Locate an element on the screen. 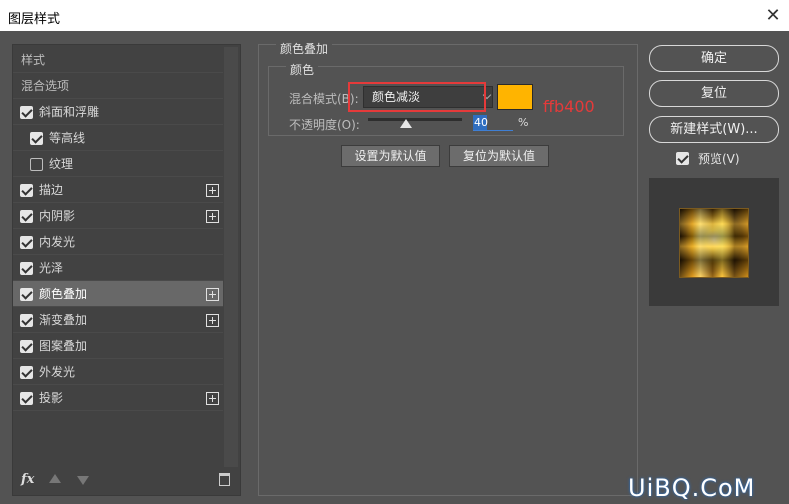 Image resolution: width=789 pixels, height=504 pixels. move-down-icon is located at coordinates (83, 480).